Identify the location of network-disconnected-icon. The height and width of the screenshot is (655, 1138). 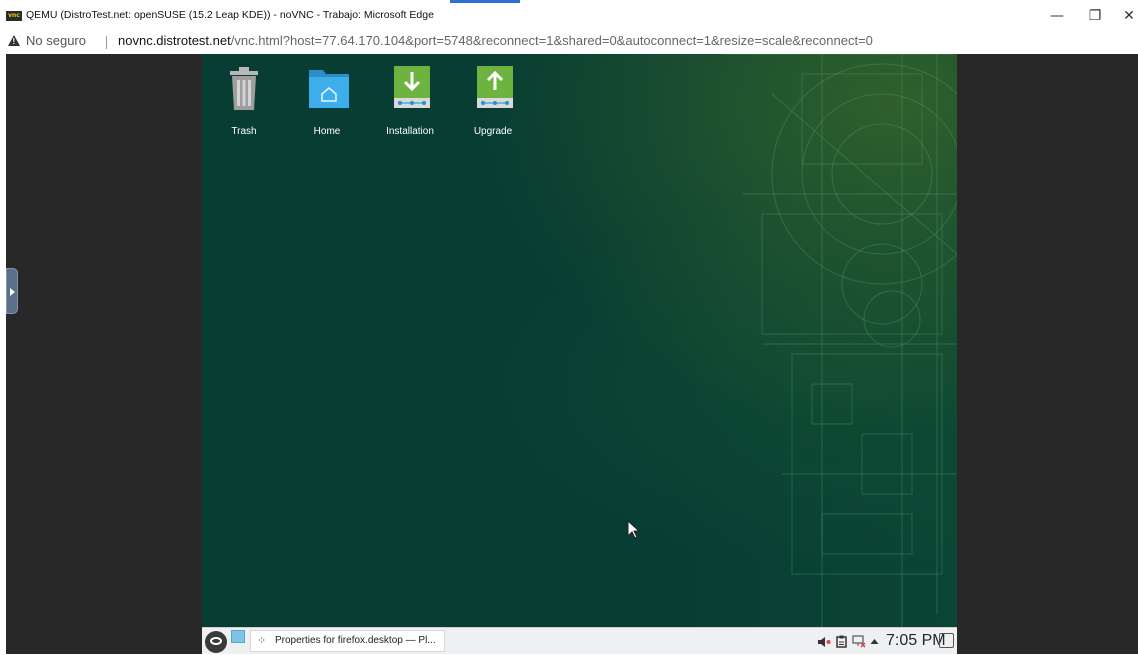
(859, 641).